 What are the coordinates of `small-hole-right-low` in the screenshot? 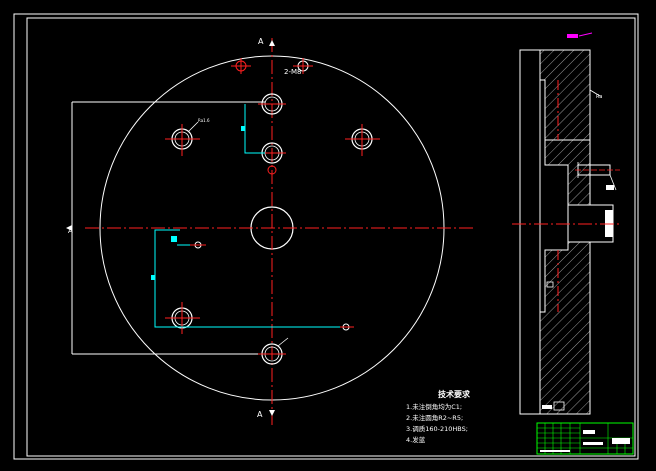 It's located at (346, 327).